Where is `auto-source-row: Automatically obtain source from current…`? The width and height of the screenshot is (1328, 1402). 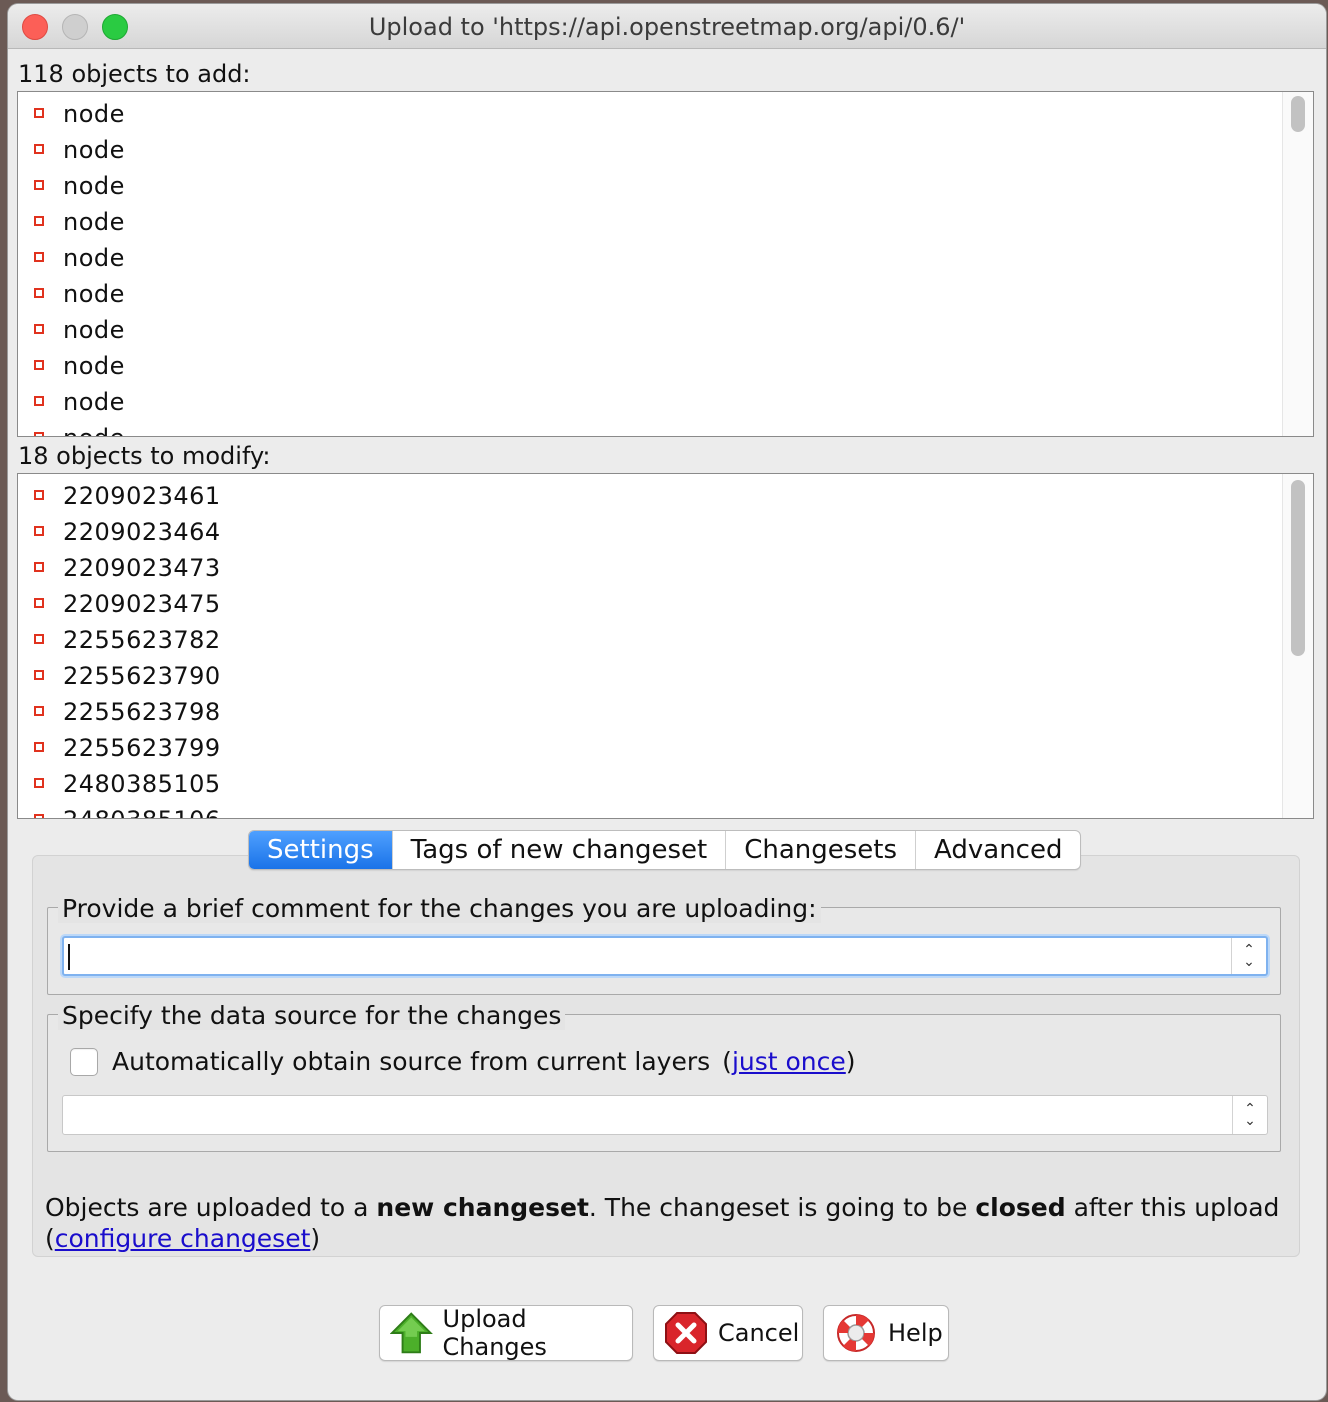
auto-source-row: Automatically obtain source from current… is located at coordinates (463, 1061).